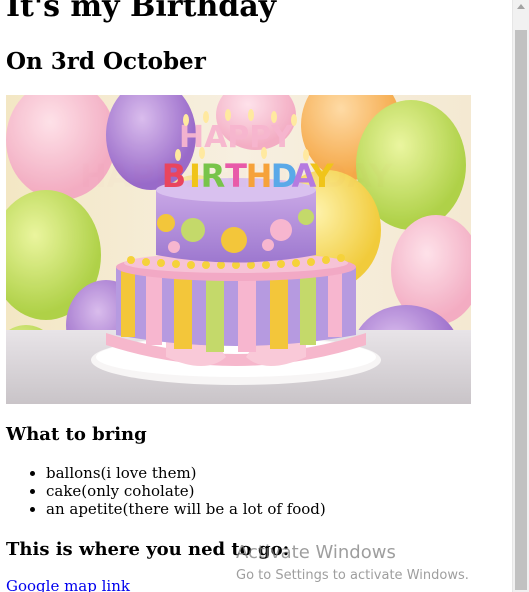 The image size is (529, 592). I want to click on svg-text: I, so click(195, 176).